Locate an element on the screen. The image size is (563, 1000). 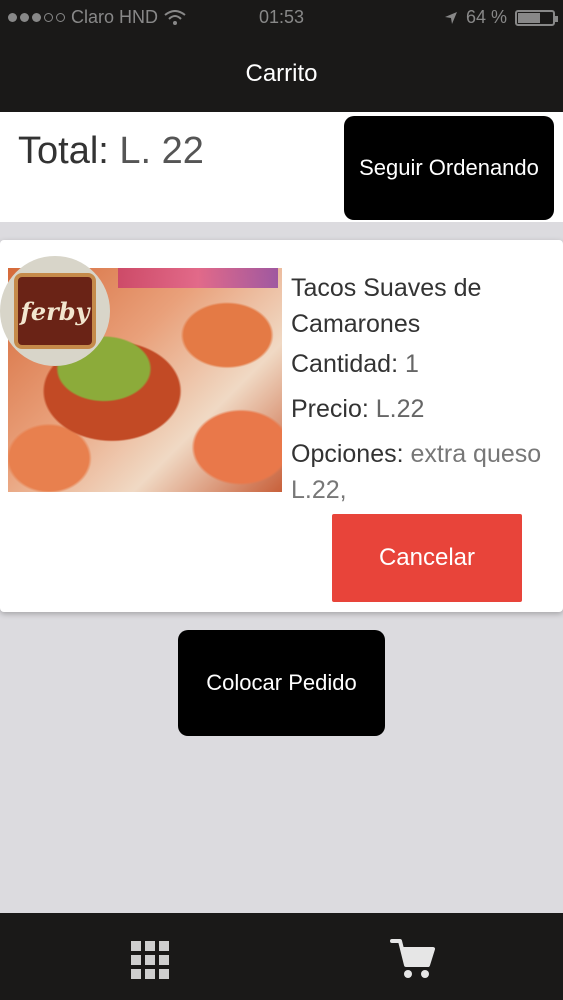
total-label: Total: is located at coordinates (63, 151).